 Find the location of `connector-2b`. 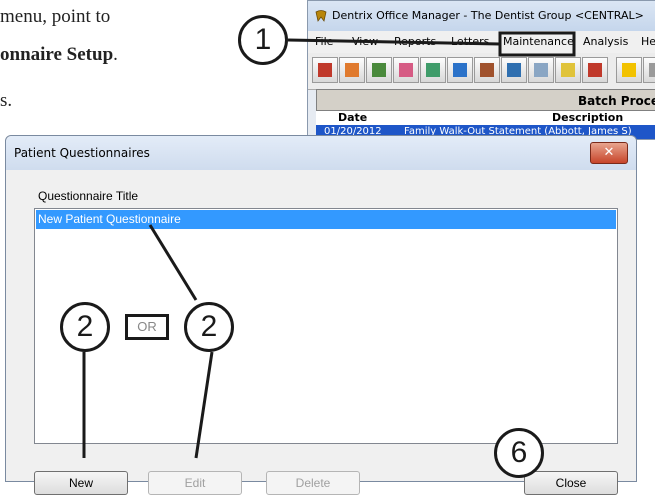

connector-2b is located at coordinates (204, 405).